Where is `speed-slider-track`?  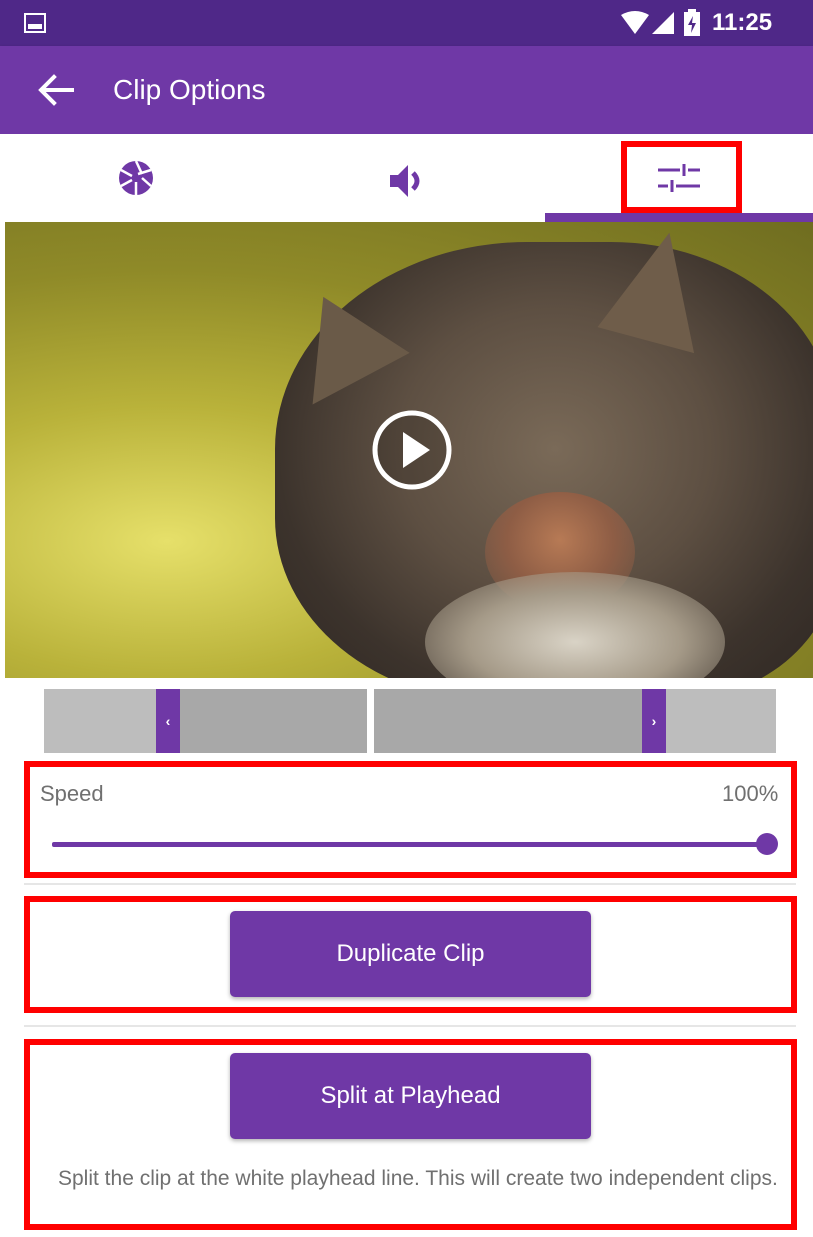 speed-slider-track is located at coordinates (407, 844).